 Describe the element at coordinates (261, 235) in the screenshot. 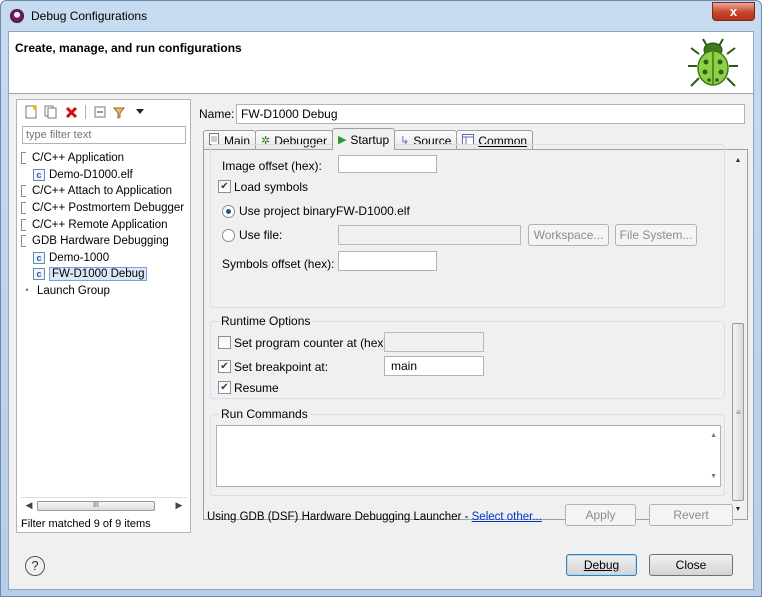

I see `use-file-label: Use file:` at that location.